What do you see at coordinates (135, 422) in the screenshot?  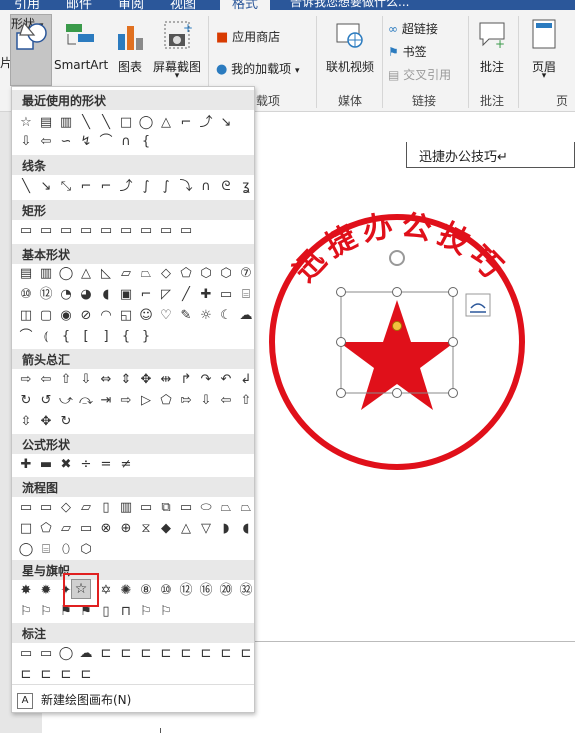 I see `shape-row: ⇳ ✥ ↻` at bounding box center [135, 422].